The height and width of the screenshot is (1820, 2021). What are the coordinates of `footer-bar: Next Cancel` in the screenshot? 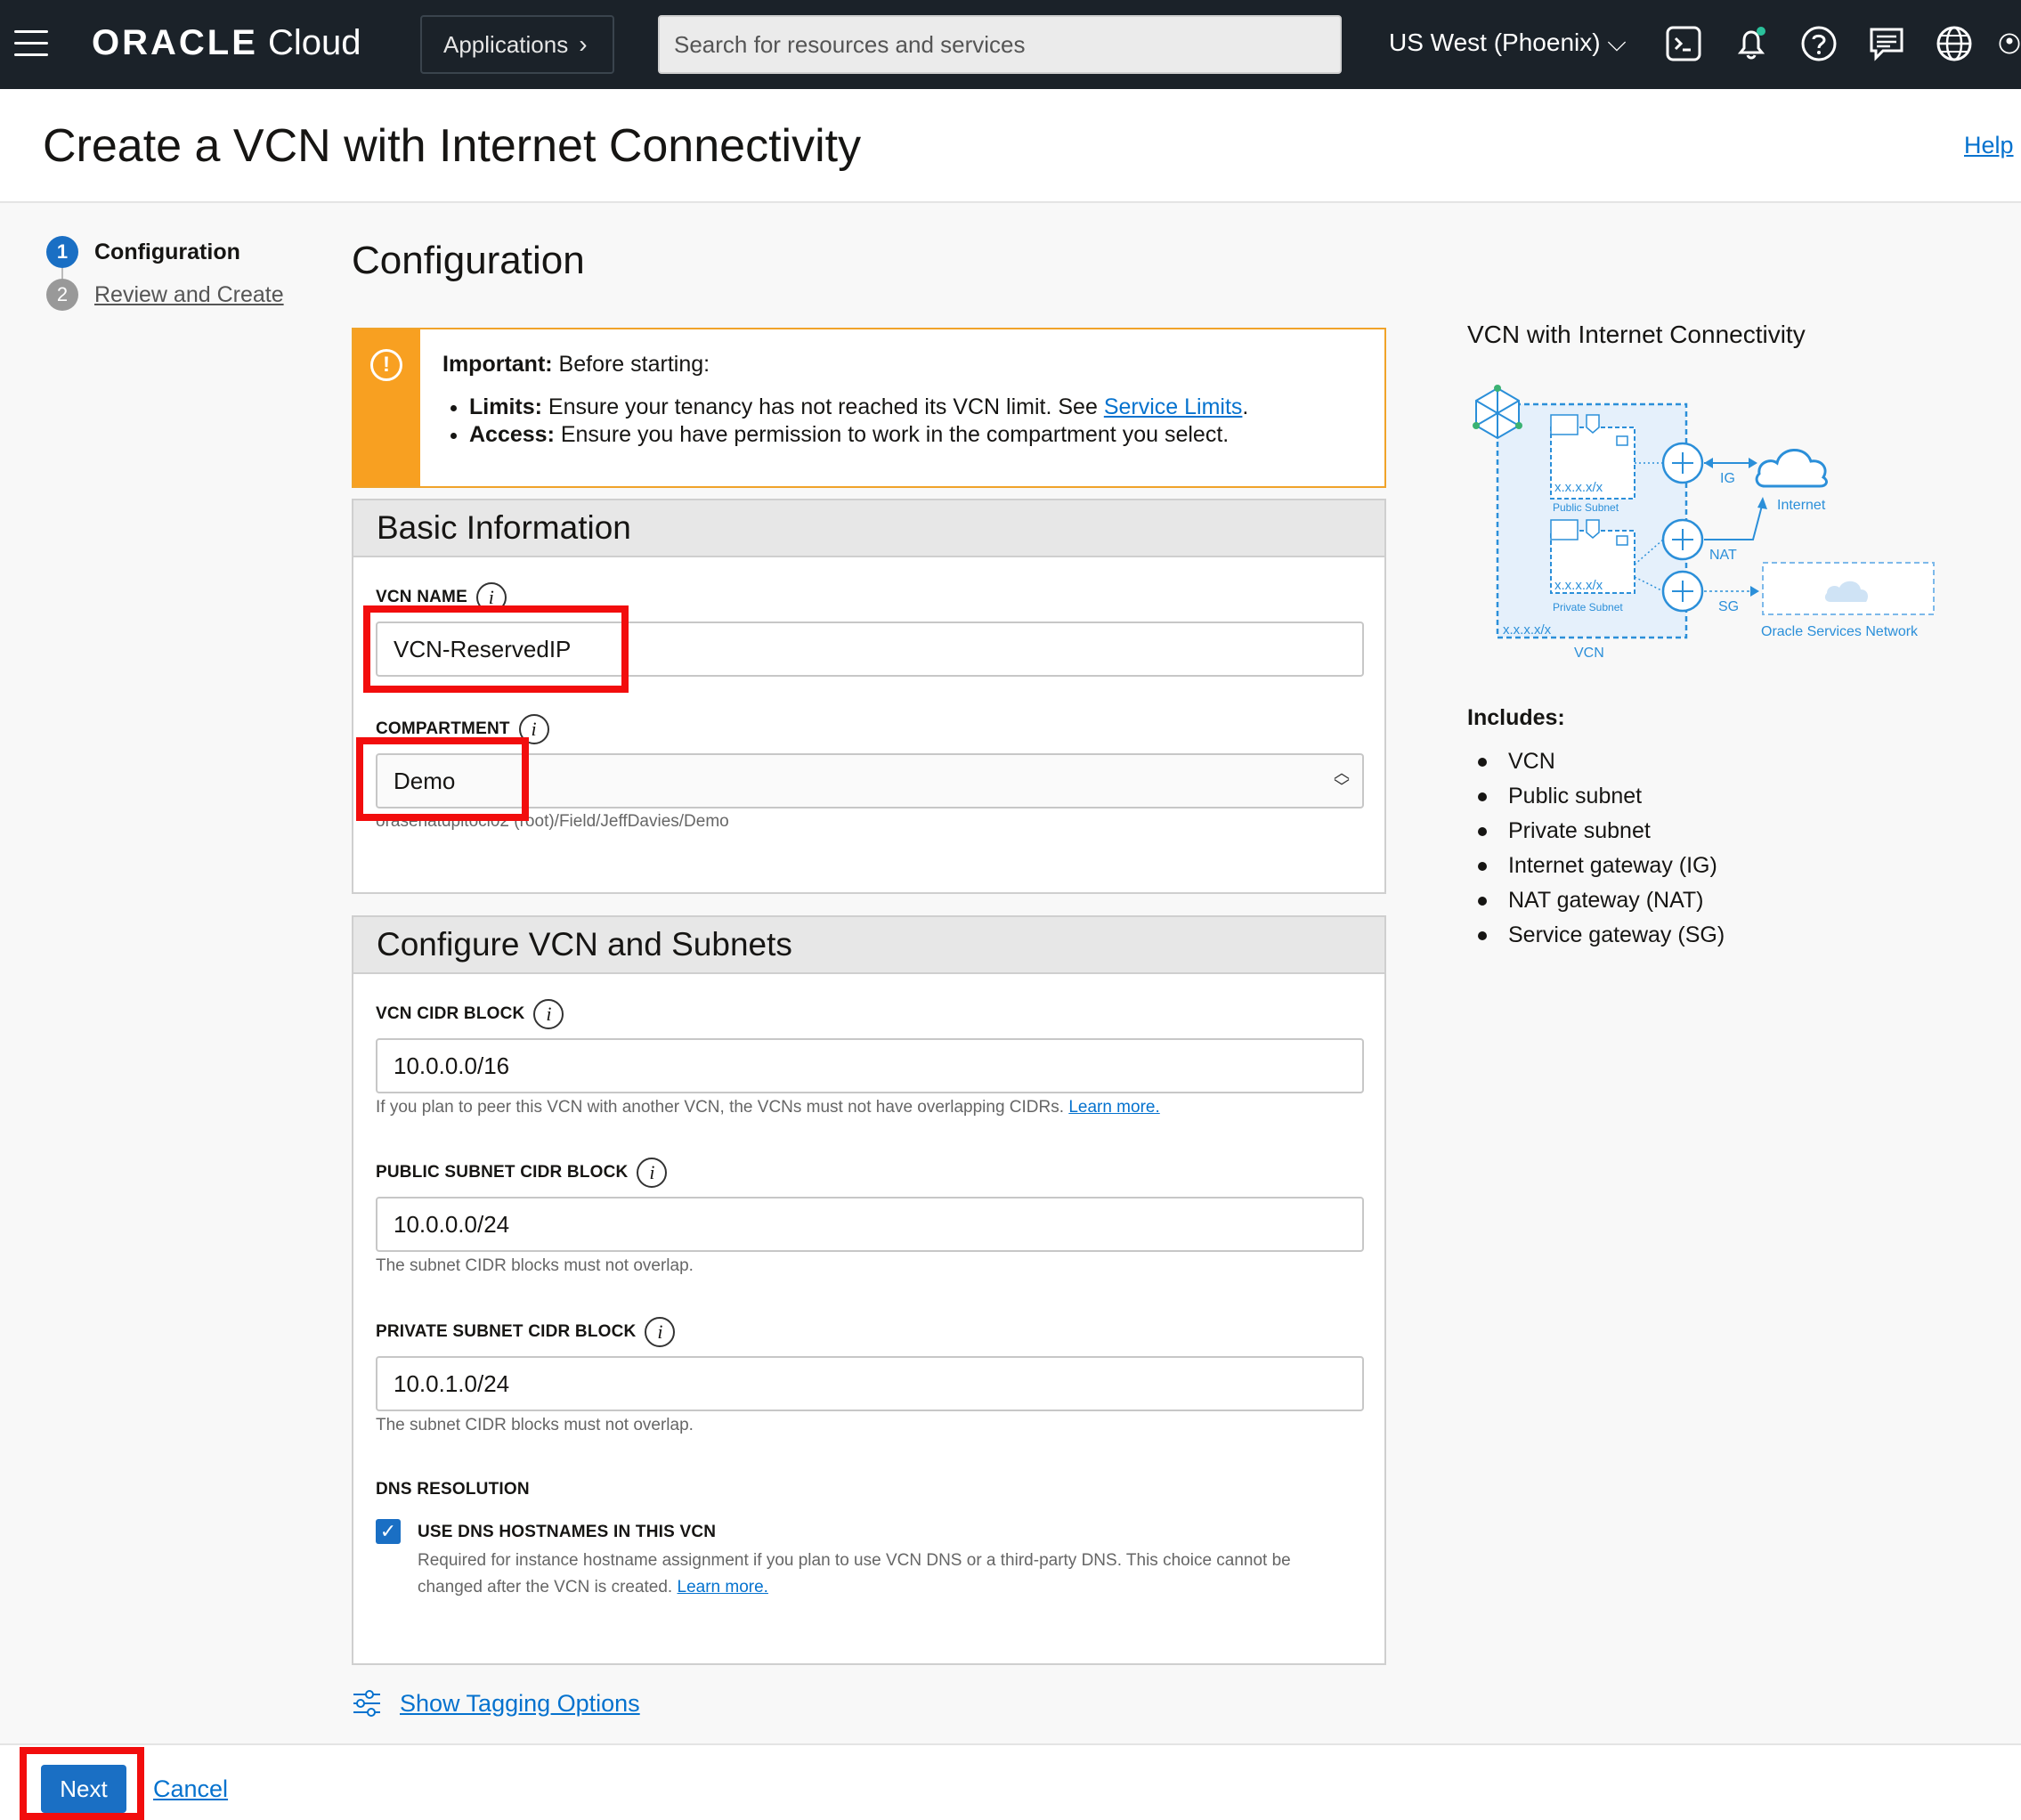 It's located at (1010, 1781).